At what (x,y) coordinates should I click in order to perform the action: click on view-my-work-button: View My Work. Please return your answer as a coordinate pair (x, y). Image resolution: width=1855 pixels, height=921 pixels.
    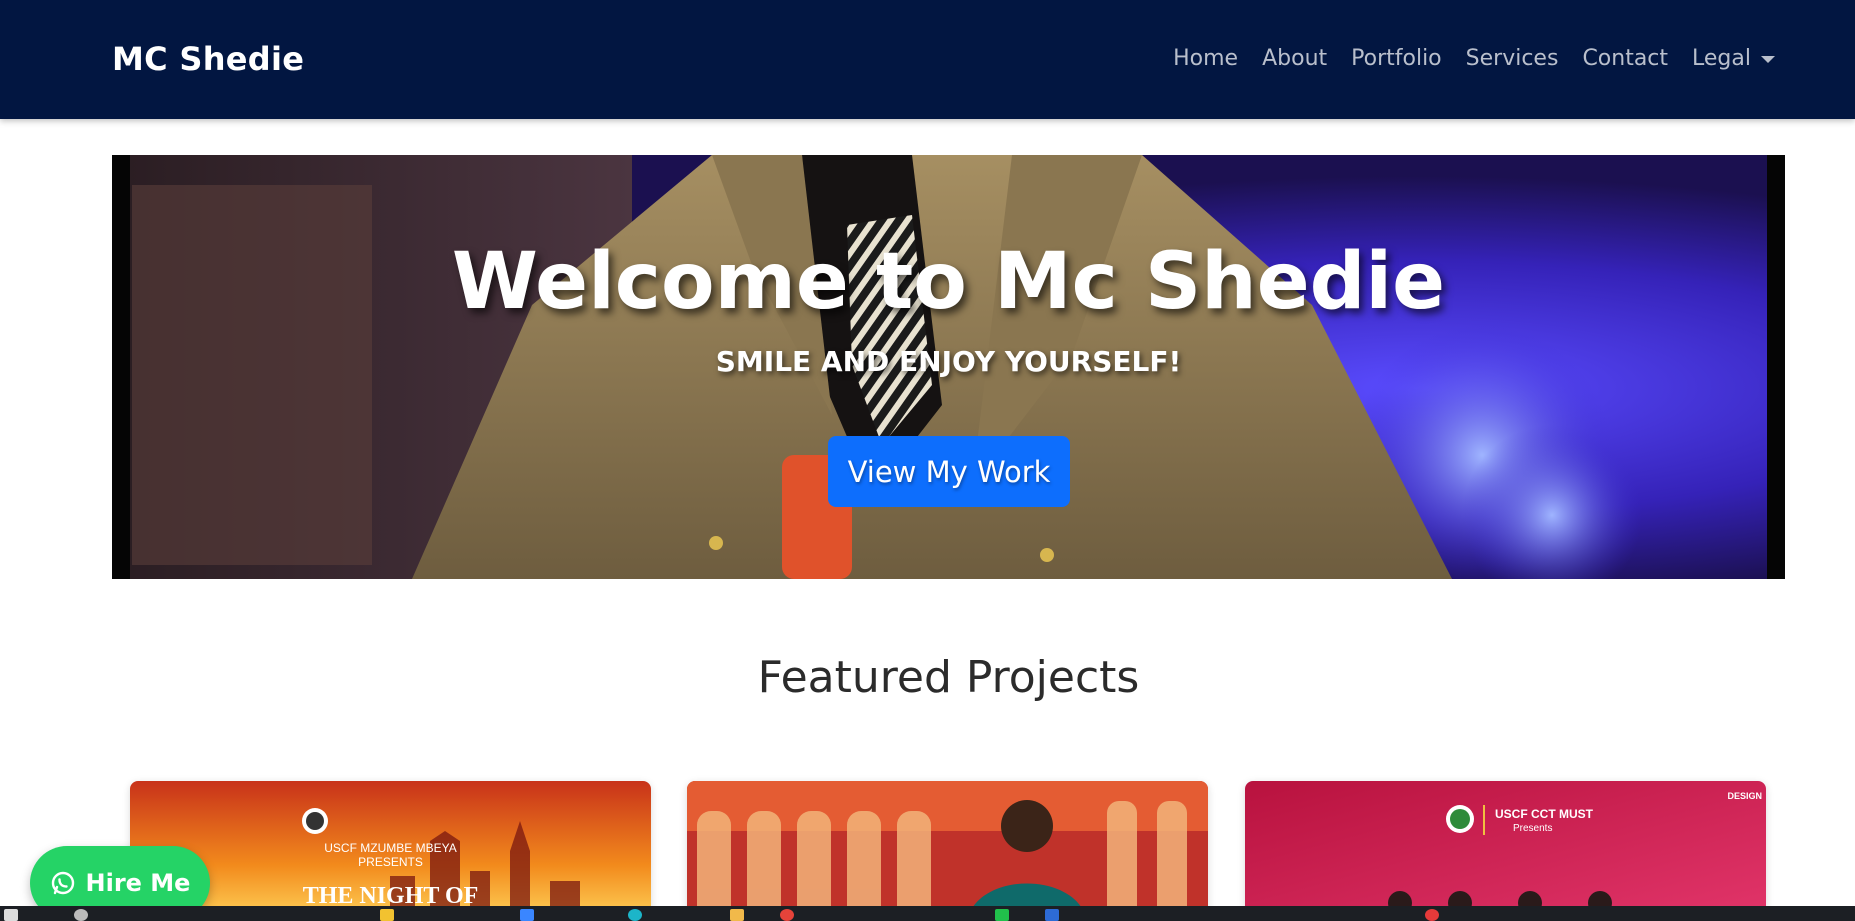
    Looking at the image, I should click on (949, 471).